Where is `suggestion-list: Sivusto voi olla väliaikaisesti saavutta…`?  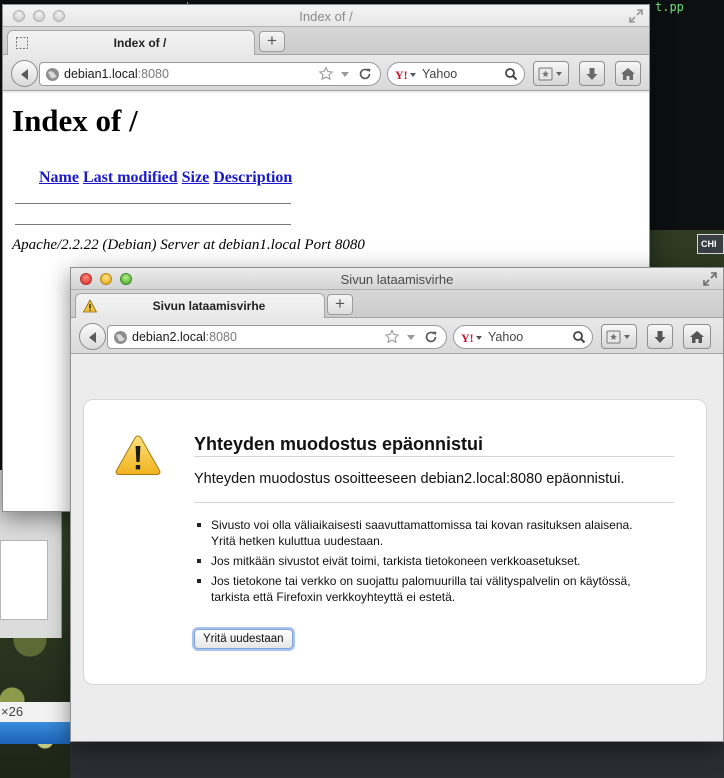
suggestion-list: Sivusto voi olla väliaikaisesti saavutta… is located at coordinates (416, 563).